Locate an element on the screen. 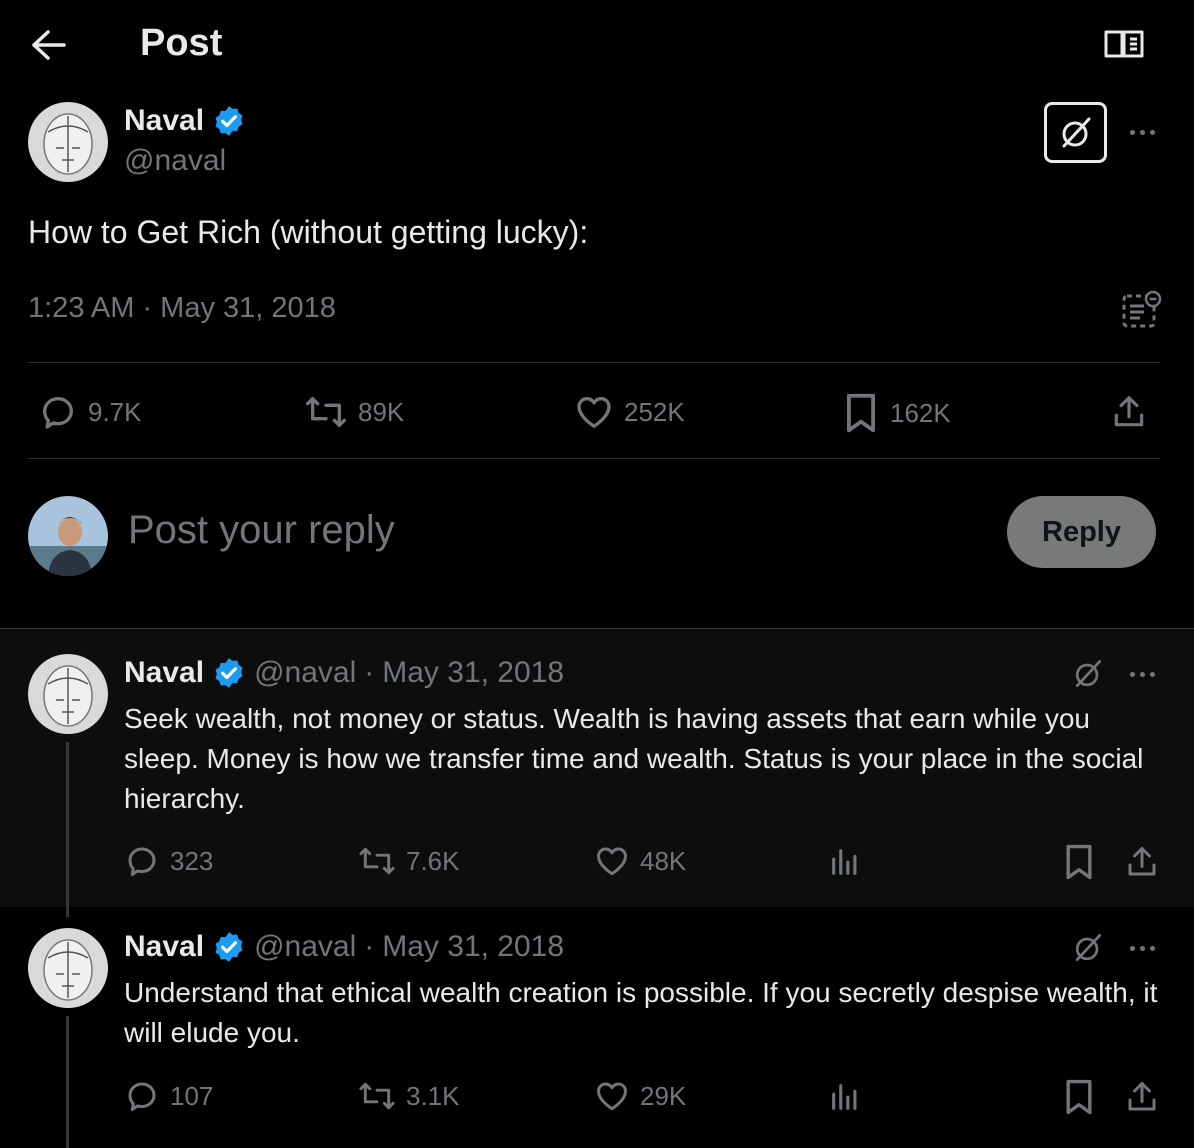 This screenshot has height=1148, width=1194. repost-action: 89K is located at coordinates (354, 412).